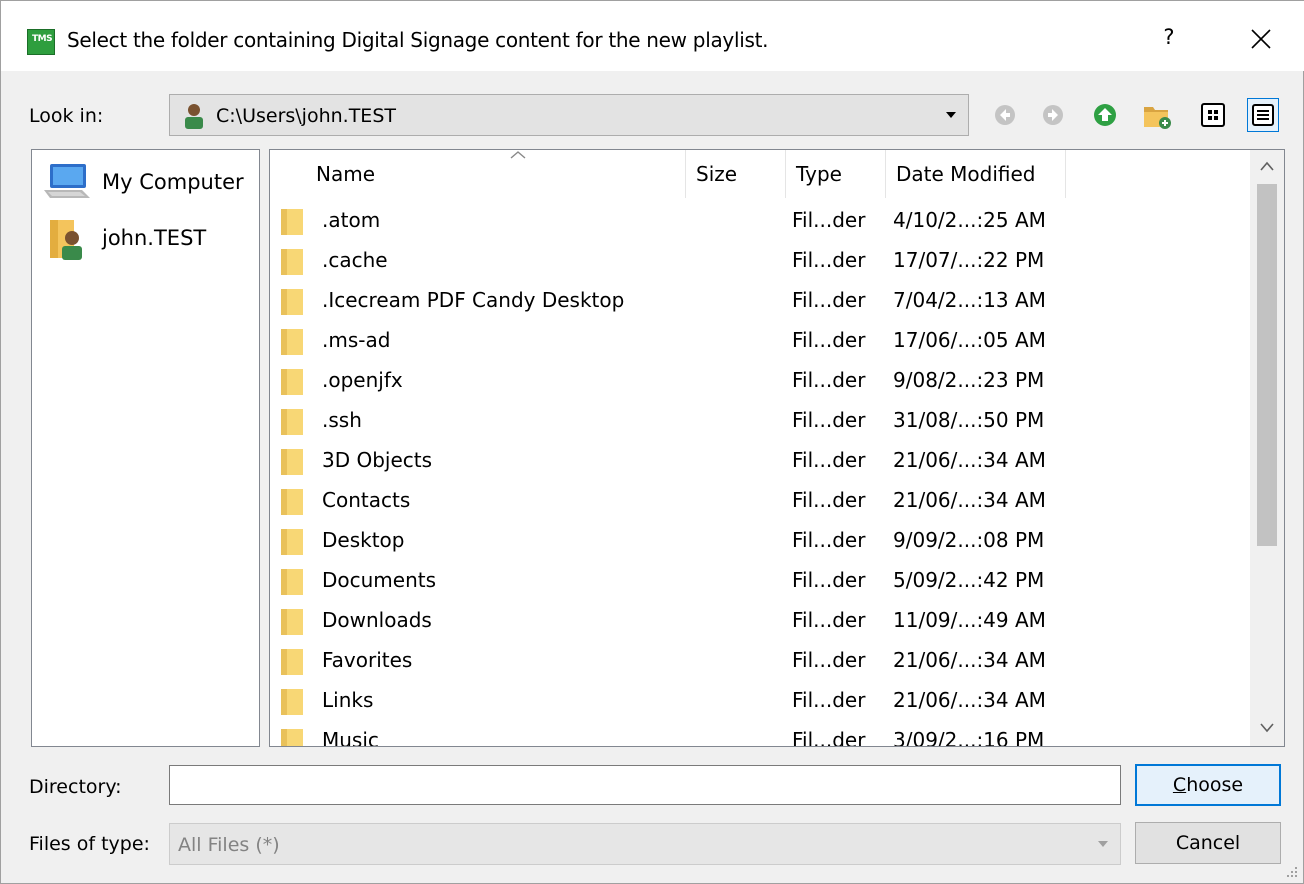 This screenshot has height=884, width=1304. I want to click on app-icon-text: TMS, so click(42, 39).